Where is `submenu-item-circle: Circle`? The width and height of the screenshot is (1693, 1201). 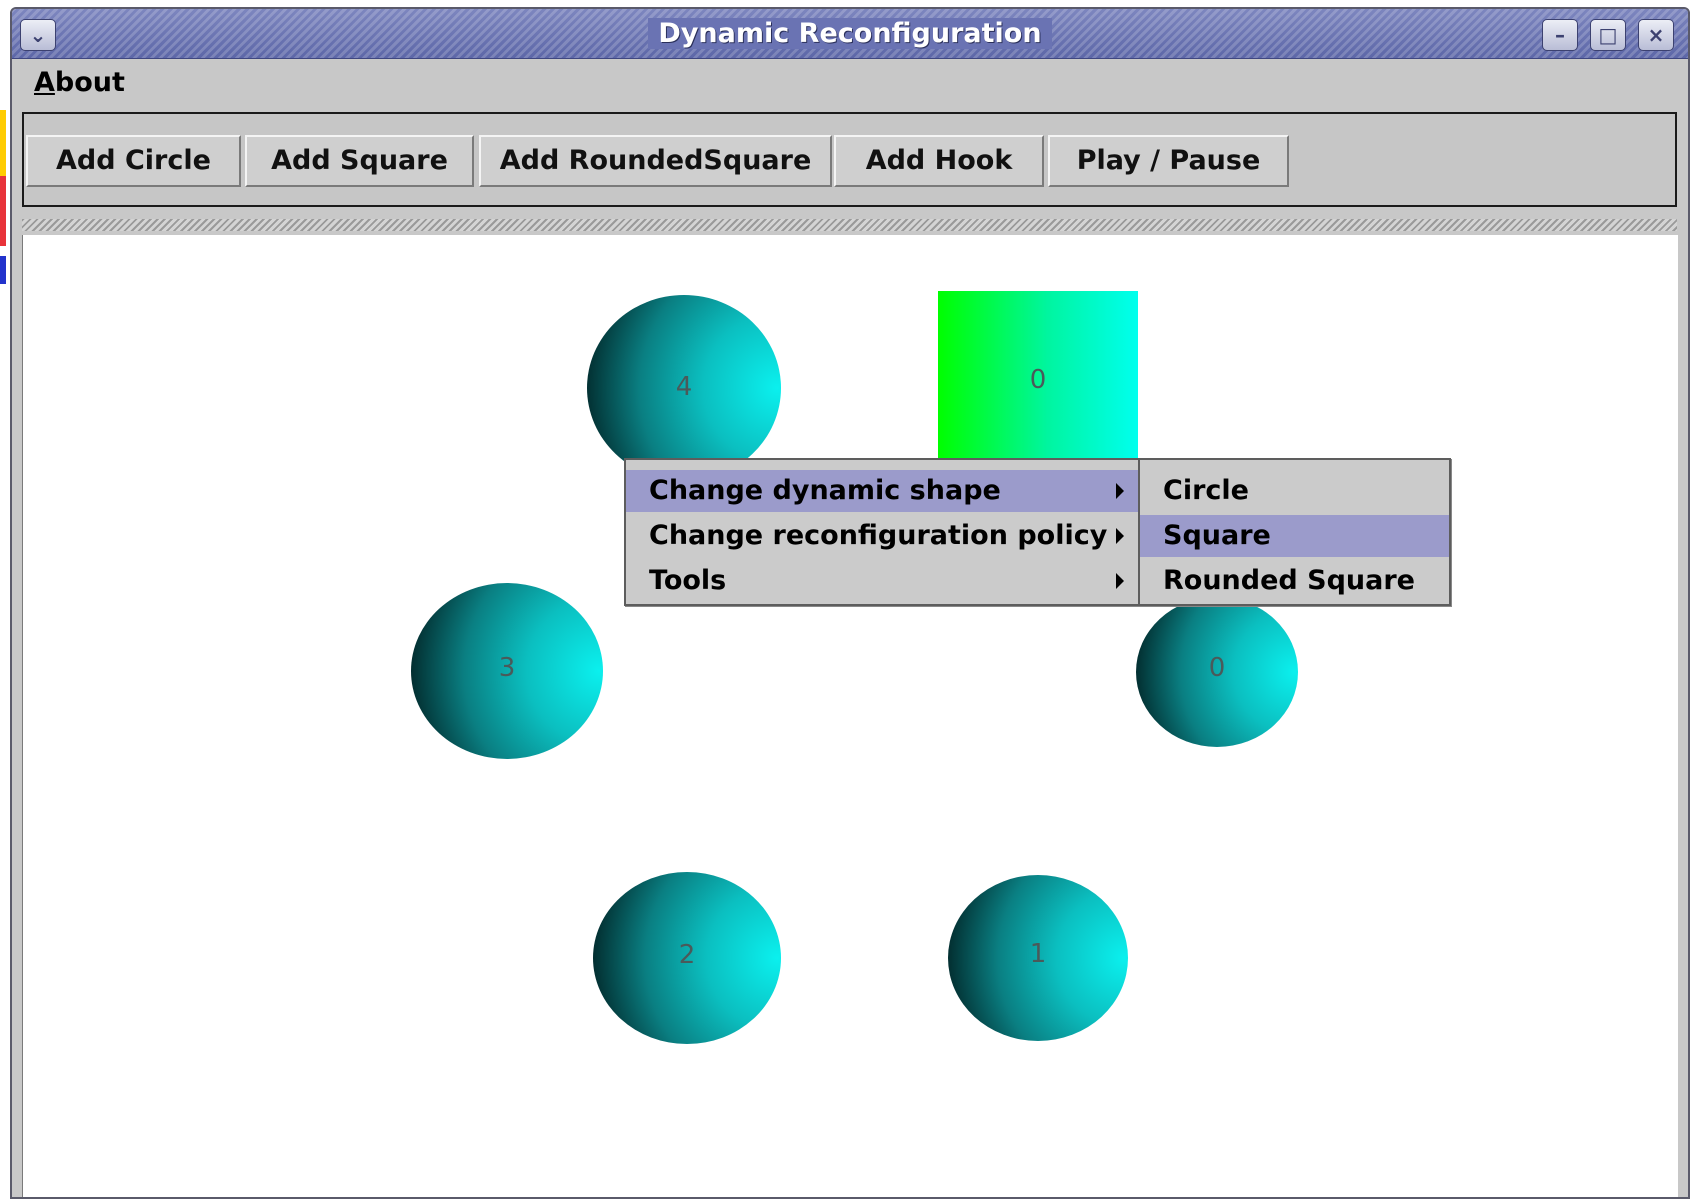
submenu-item-circle: Circle is located at coordinates (1294, 491).